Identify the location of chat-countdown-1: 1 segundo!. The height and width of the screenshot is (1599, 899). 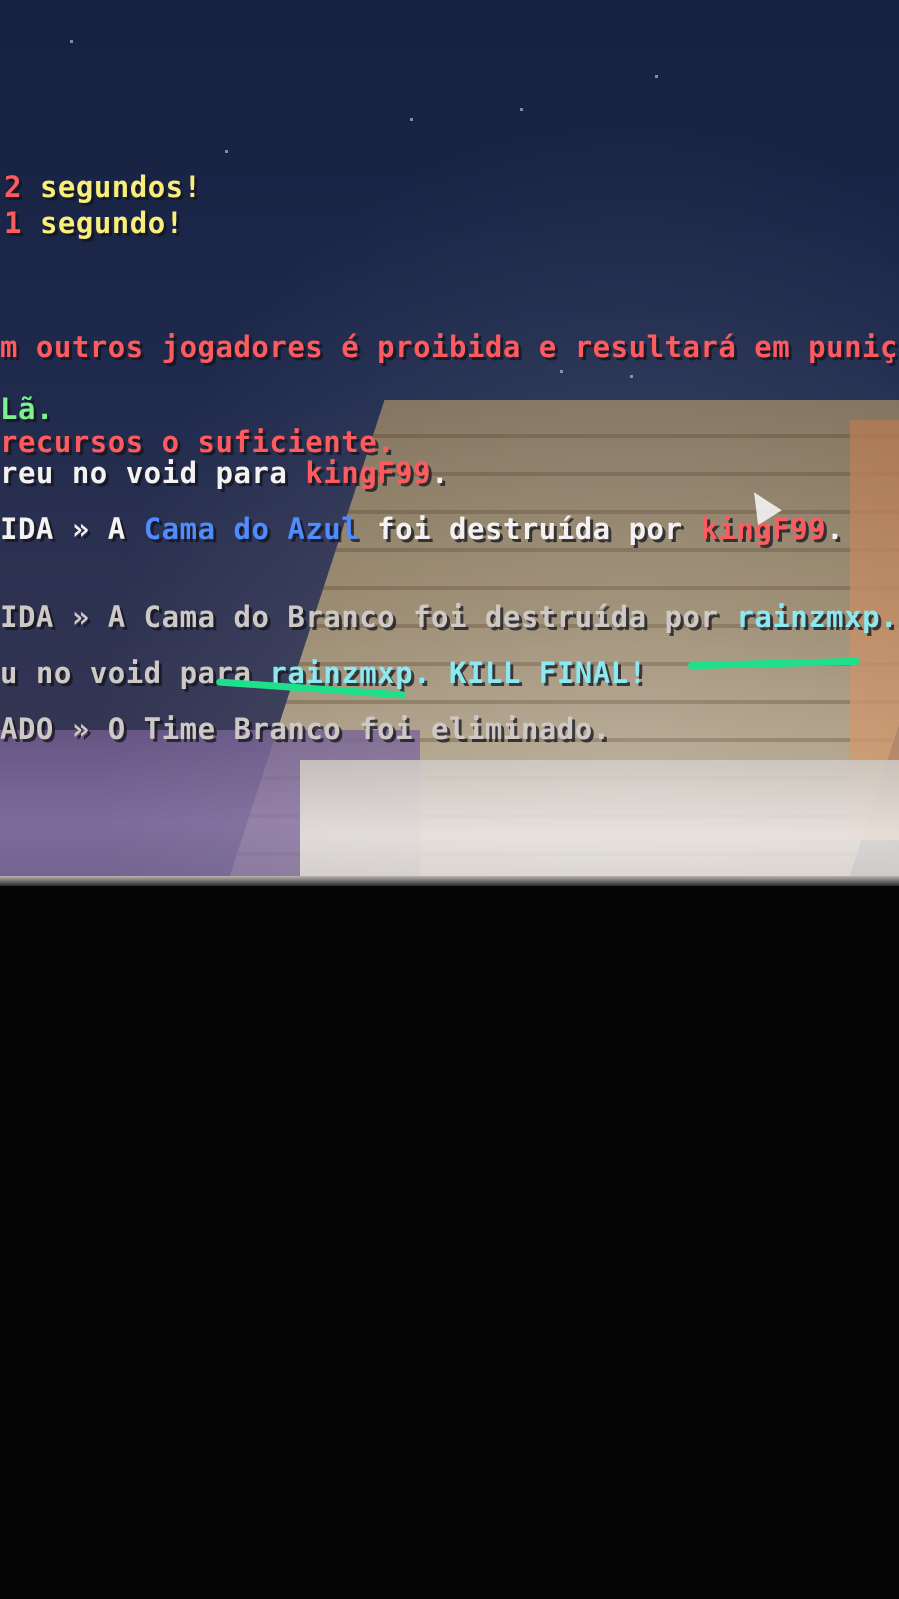
(94, 223).